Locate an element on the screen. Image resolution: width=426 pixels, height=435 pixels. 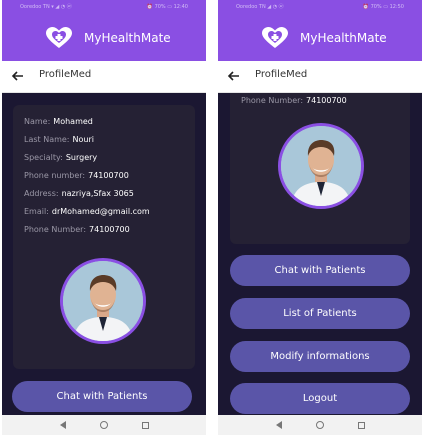
field-phone-number: Phone number: 74100700 is located at coordinates (76, 175).